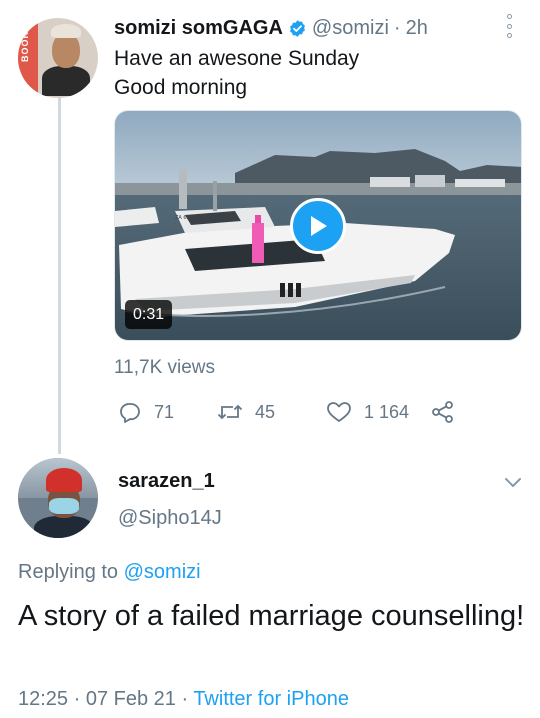 This screenshot has width=540, height=718. I want to click on reply-meta: 12:25 · 07 Feb 21 · Twitter for iPhone, so click(183, 699).